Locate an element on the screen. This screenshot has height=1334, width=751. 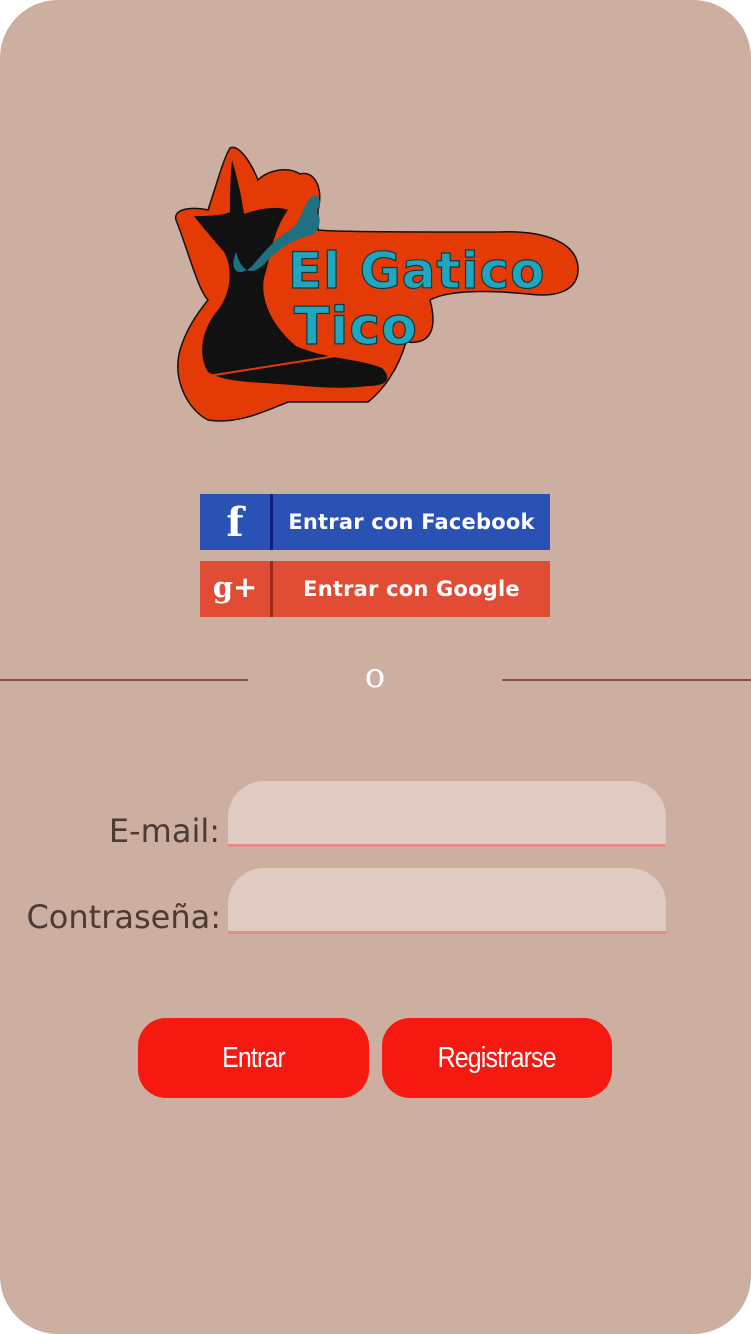
register-button: Registrarse is located at coordinates (497, 1058).